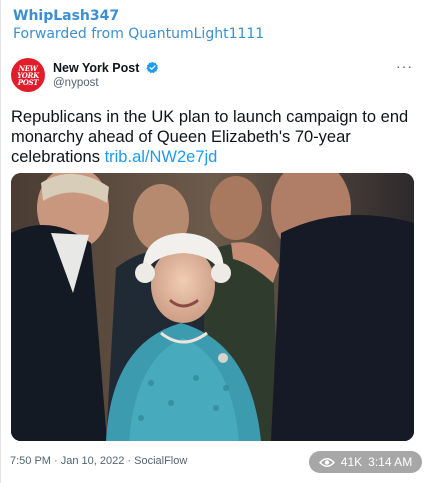 This screenshot has width=426, height=483. What do you see at coordinates (365, 462) in the screenshot?
I see `views-time-badge: 41K 3:14 AM` at bounding box center [365, 462].